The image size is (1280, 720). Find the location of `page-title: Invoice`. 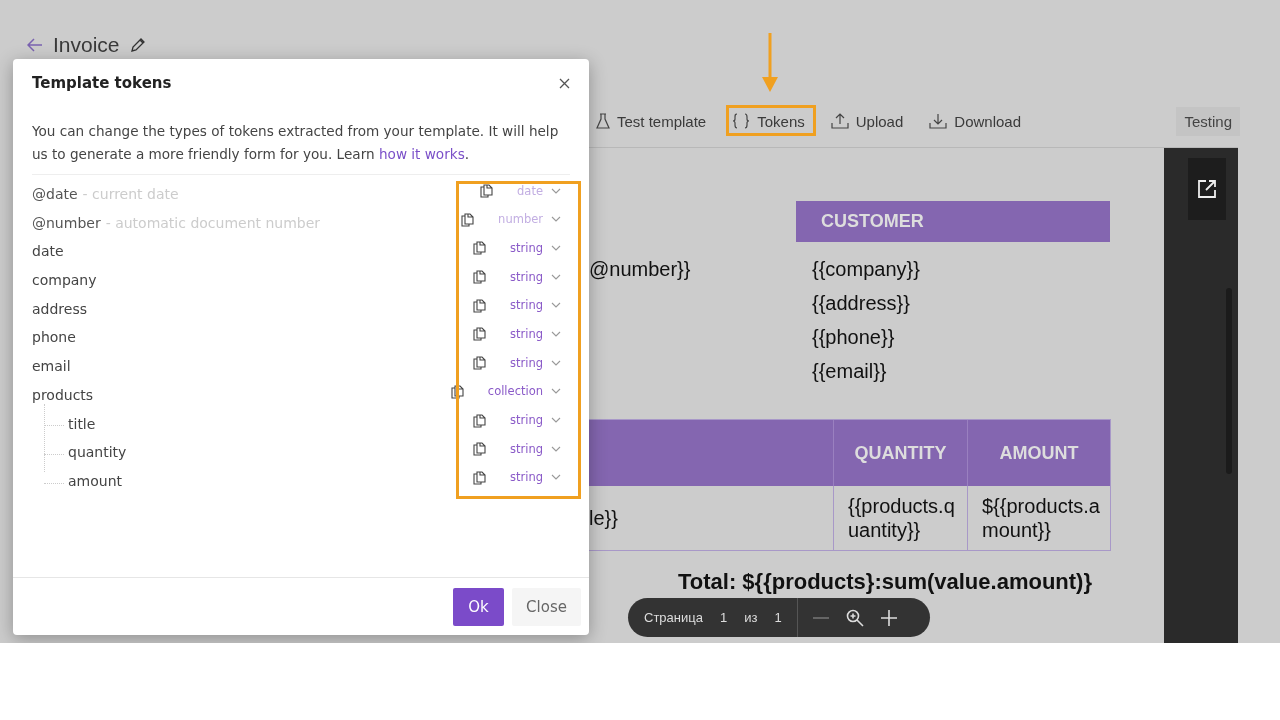

page-title: Invoice is located at coordinates (86, 45).